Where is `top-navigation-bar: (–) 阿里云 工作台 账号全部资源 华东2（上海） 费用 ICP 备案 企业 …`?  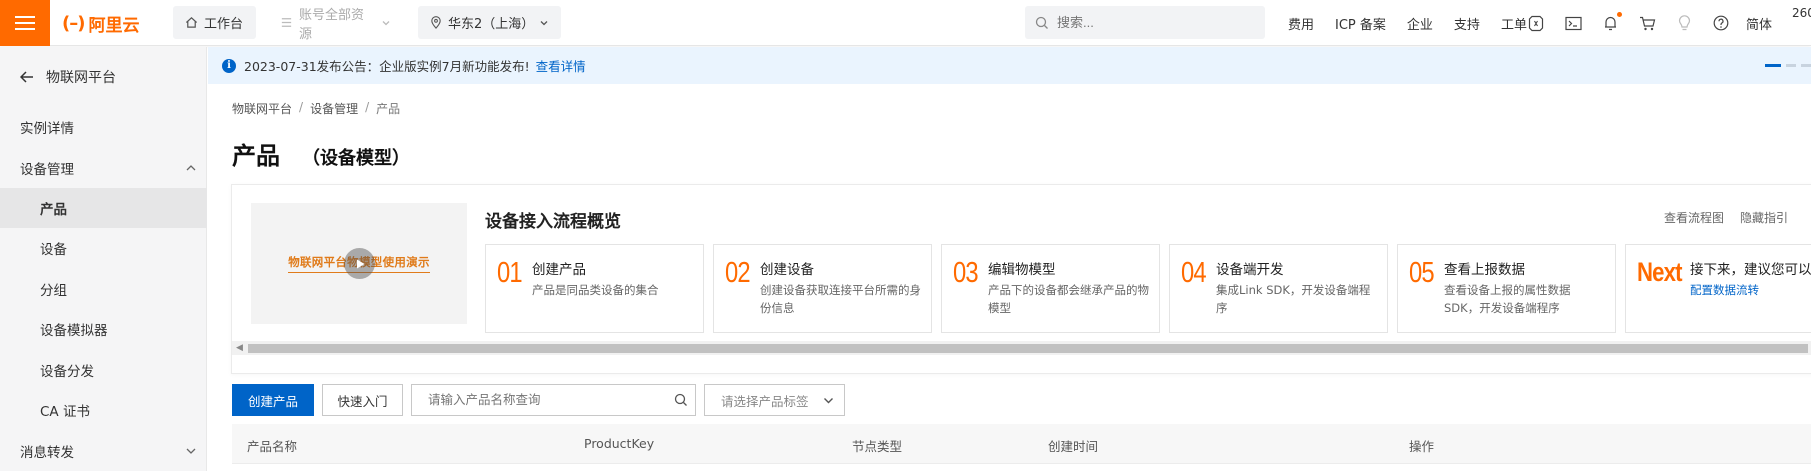 top-navigation-bar: (–) 阿里云 工作台 账号全部资源 华东2（上海） 费用 ICP 备案 企业 … is located at coordinates (905, 23).